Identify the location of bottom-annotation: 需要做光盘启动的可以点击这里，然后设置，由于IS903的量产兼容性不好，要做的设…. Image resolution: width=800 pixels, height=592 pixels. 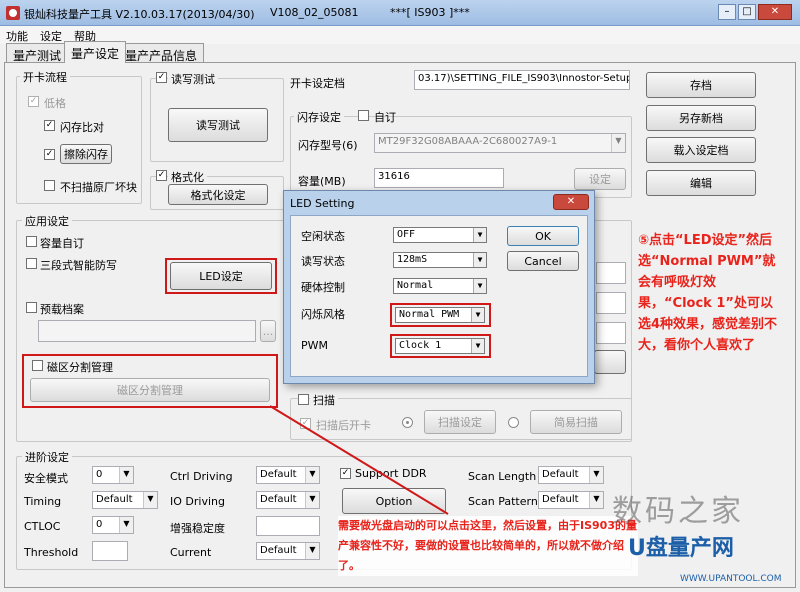
(488, 546).